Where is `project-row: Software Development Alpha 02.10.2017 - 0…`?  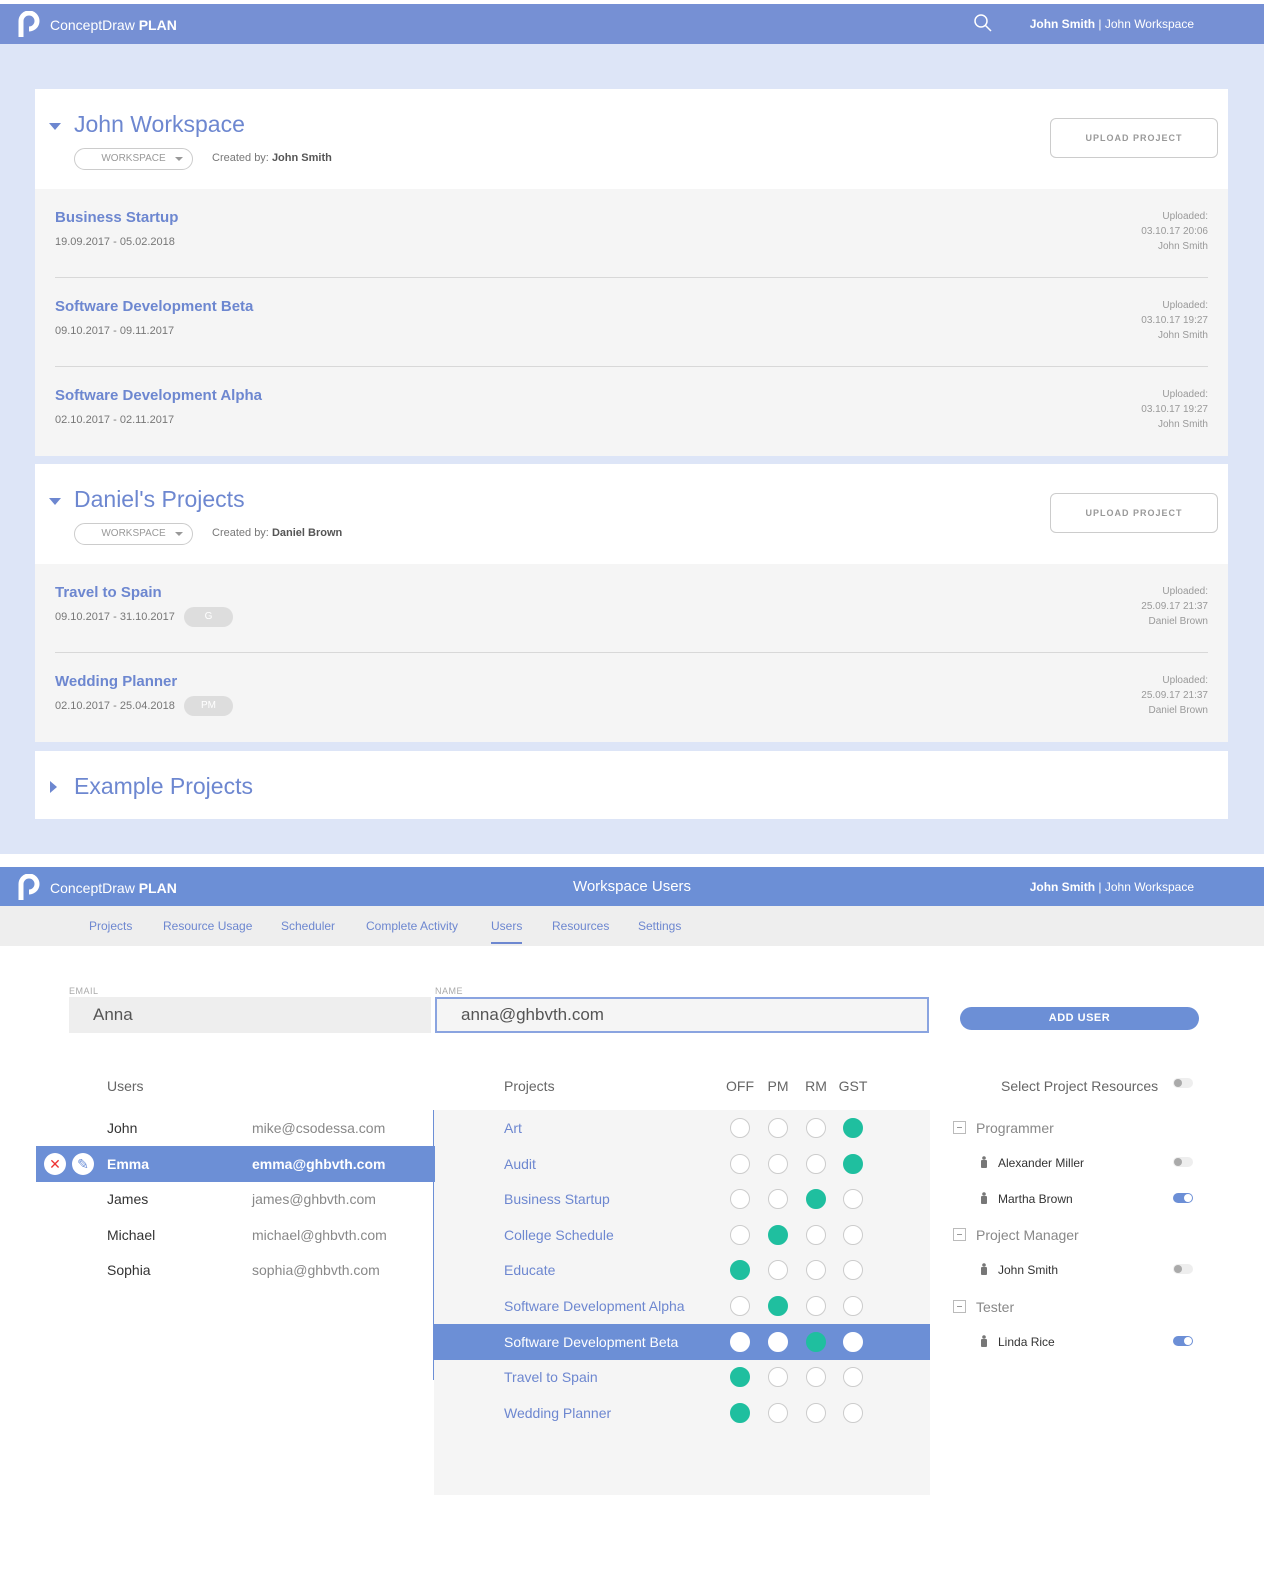 project-row: Software Development Alpha 02.10.2017 - 0… is located at coordinates (631, 411).